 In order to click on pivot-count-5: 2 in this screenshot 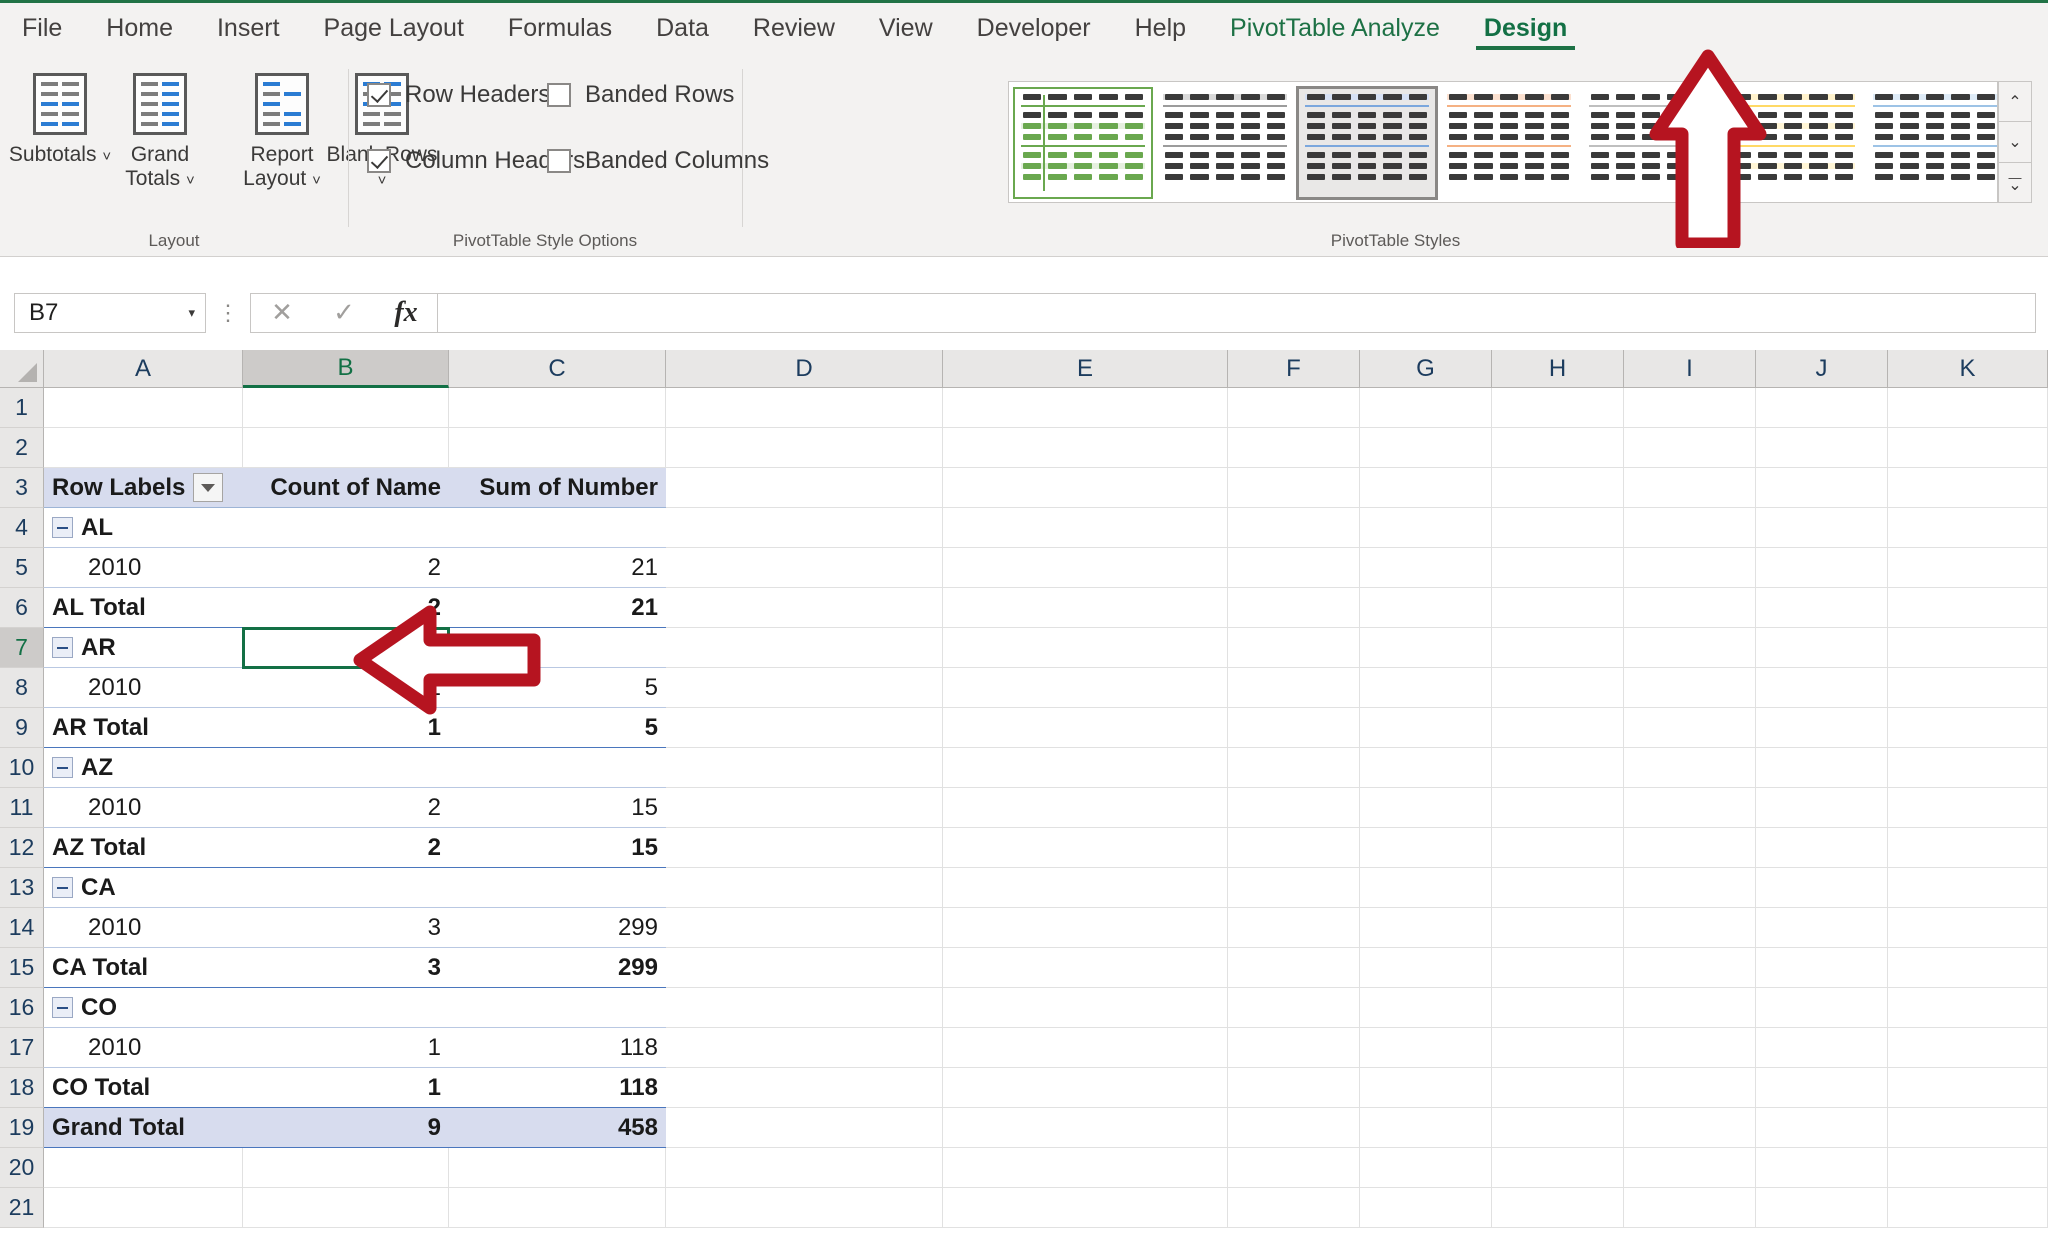, I will do `click(346, 568)`.